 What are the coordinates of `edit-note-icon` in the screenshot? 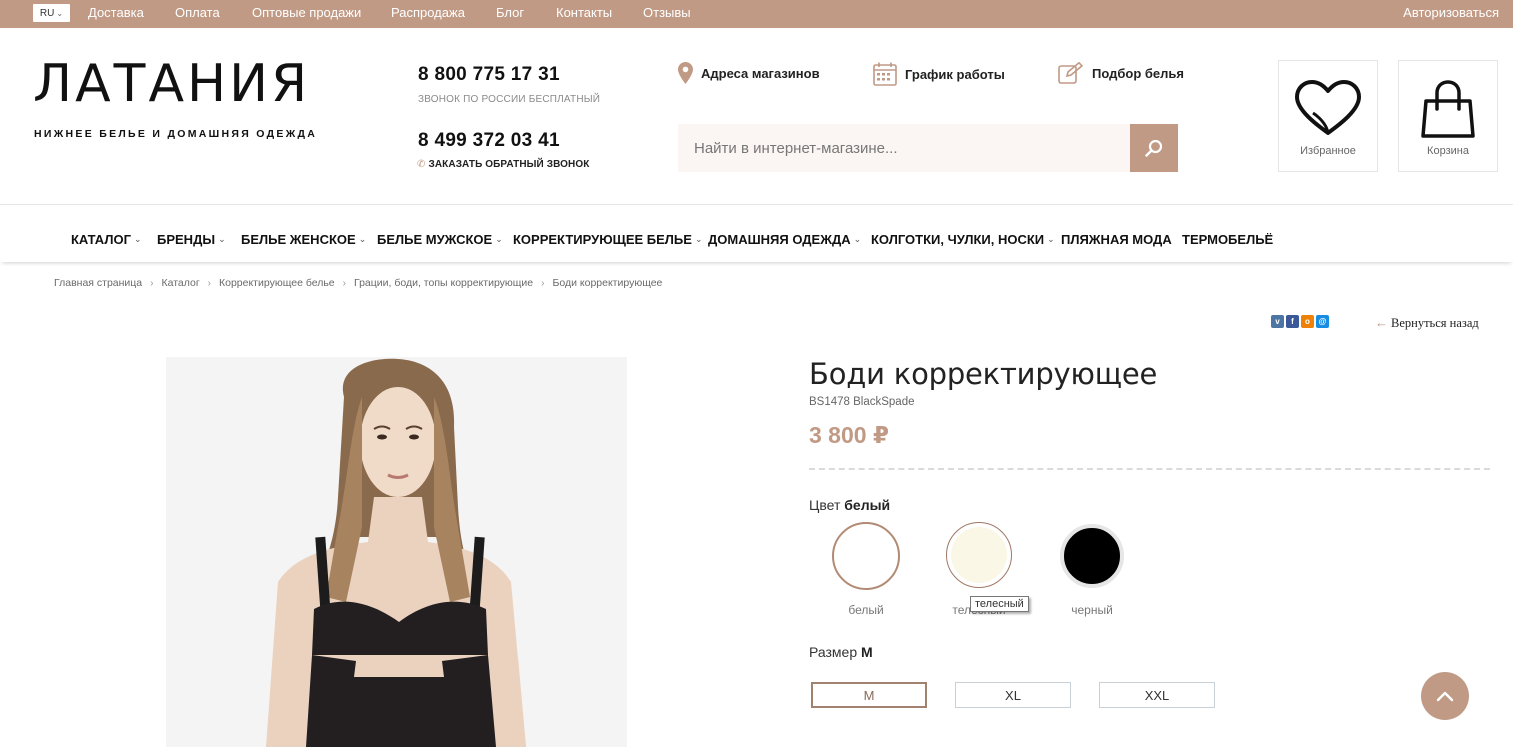 It's located at (1071, 73).